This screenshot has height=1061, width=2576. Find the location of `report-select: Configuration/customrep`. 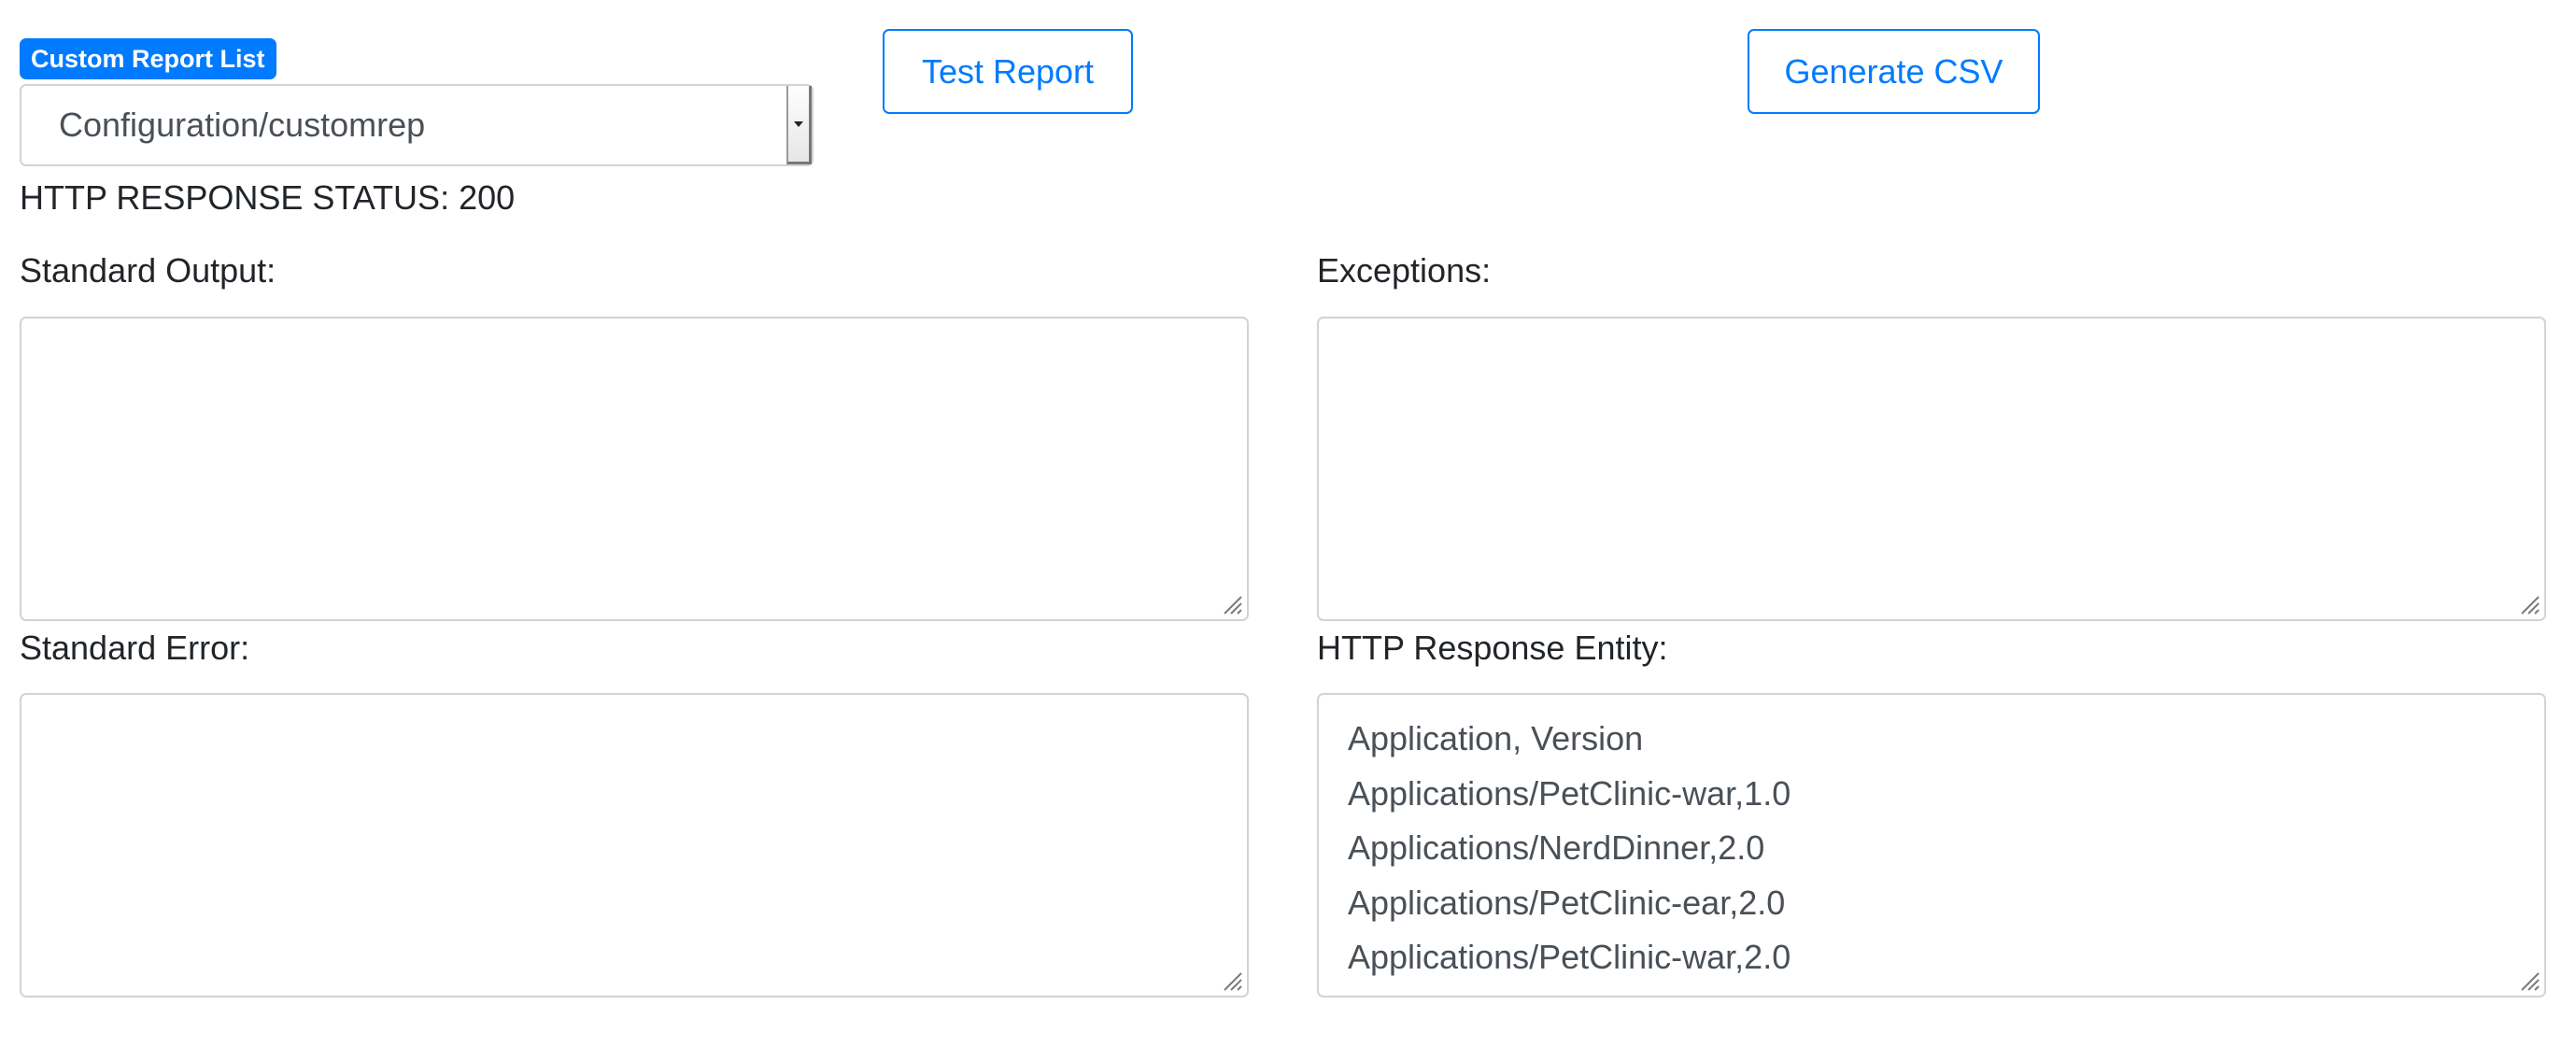

report-select: Configuration/customrep is located at coordinates (417, 125).